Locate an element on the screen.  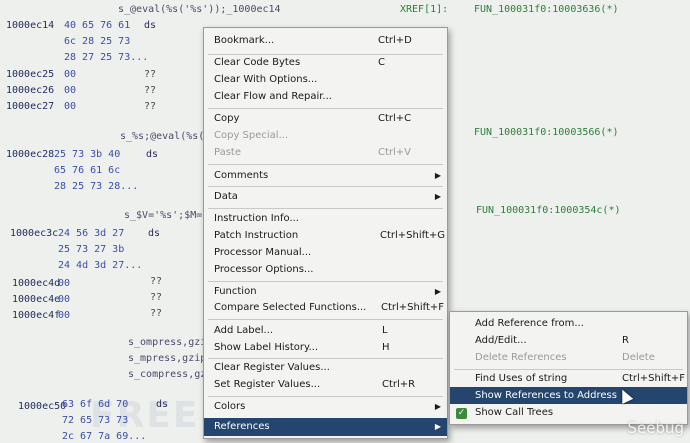
menu-label: Copy is located at coordinates (227, 118).